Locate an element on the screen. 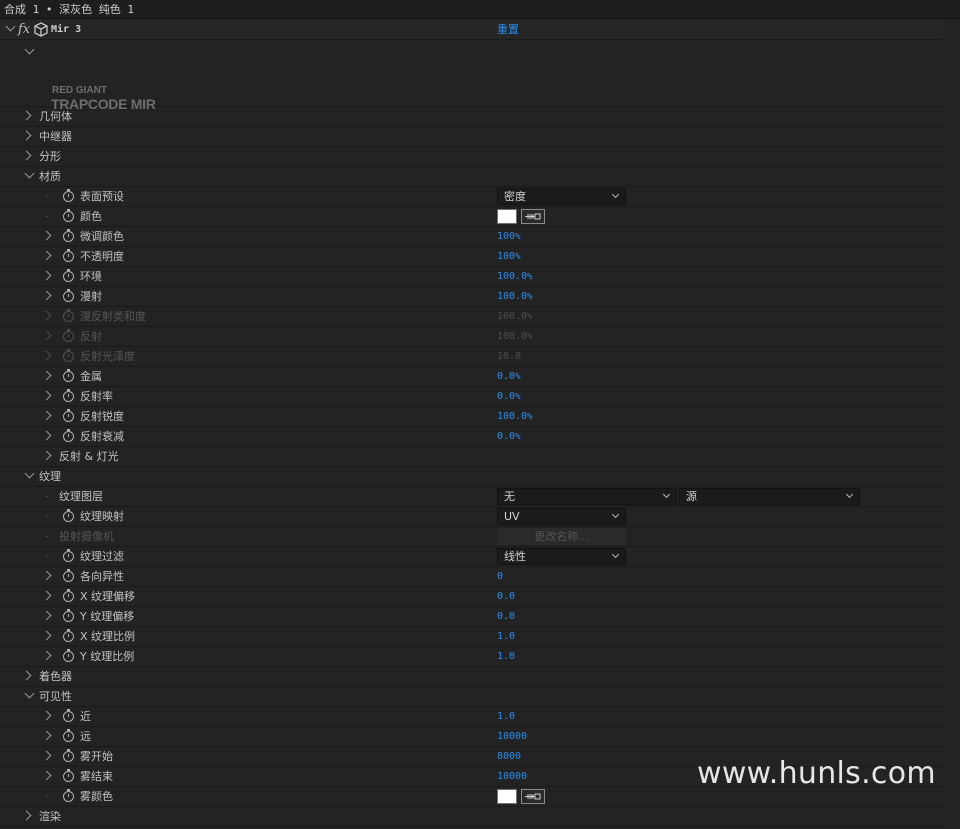  group-render: 渲染 is located at coordinates (471, 817).